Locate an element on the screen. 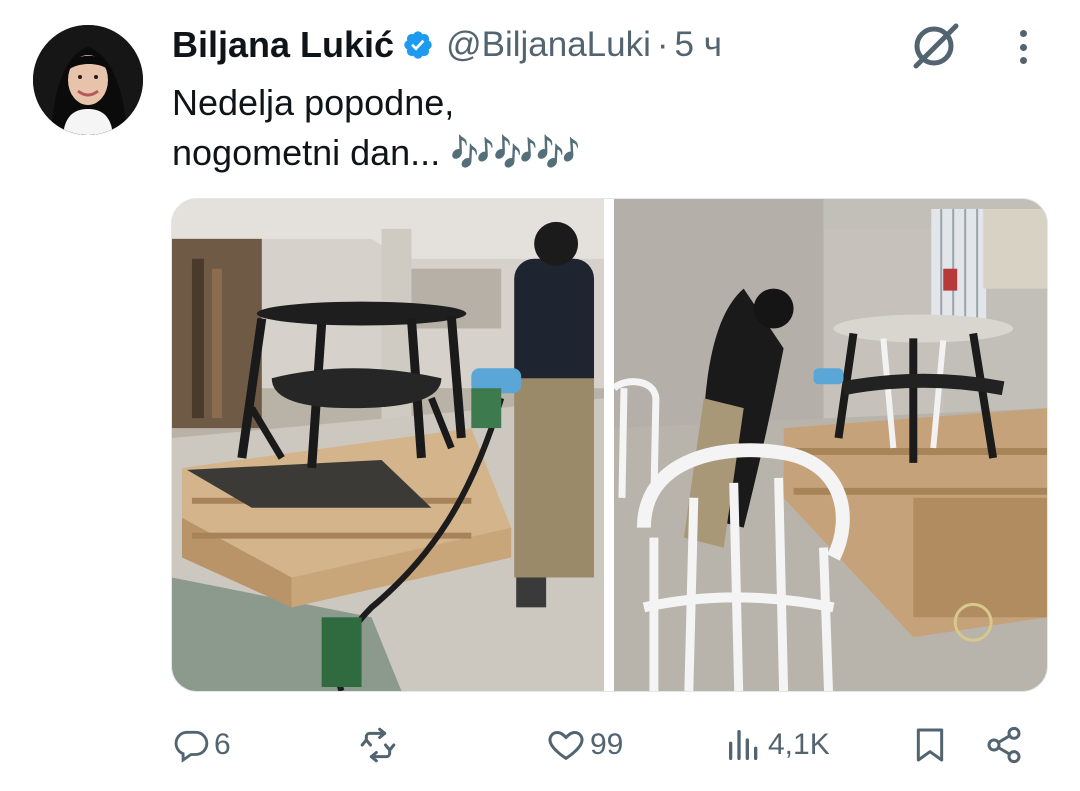 This screenshot has height=791, width=1080. avatar is located at coordinates (88, 80).